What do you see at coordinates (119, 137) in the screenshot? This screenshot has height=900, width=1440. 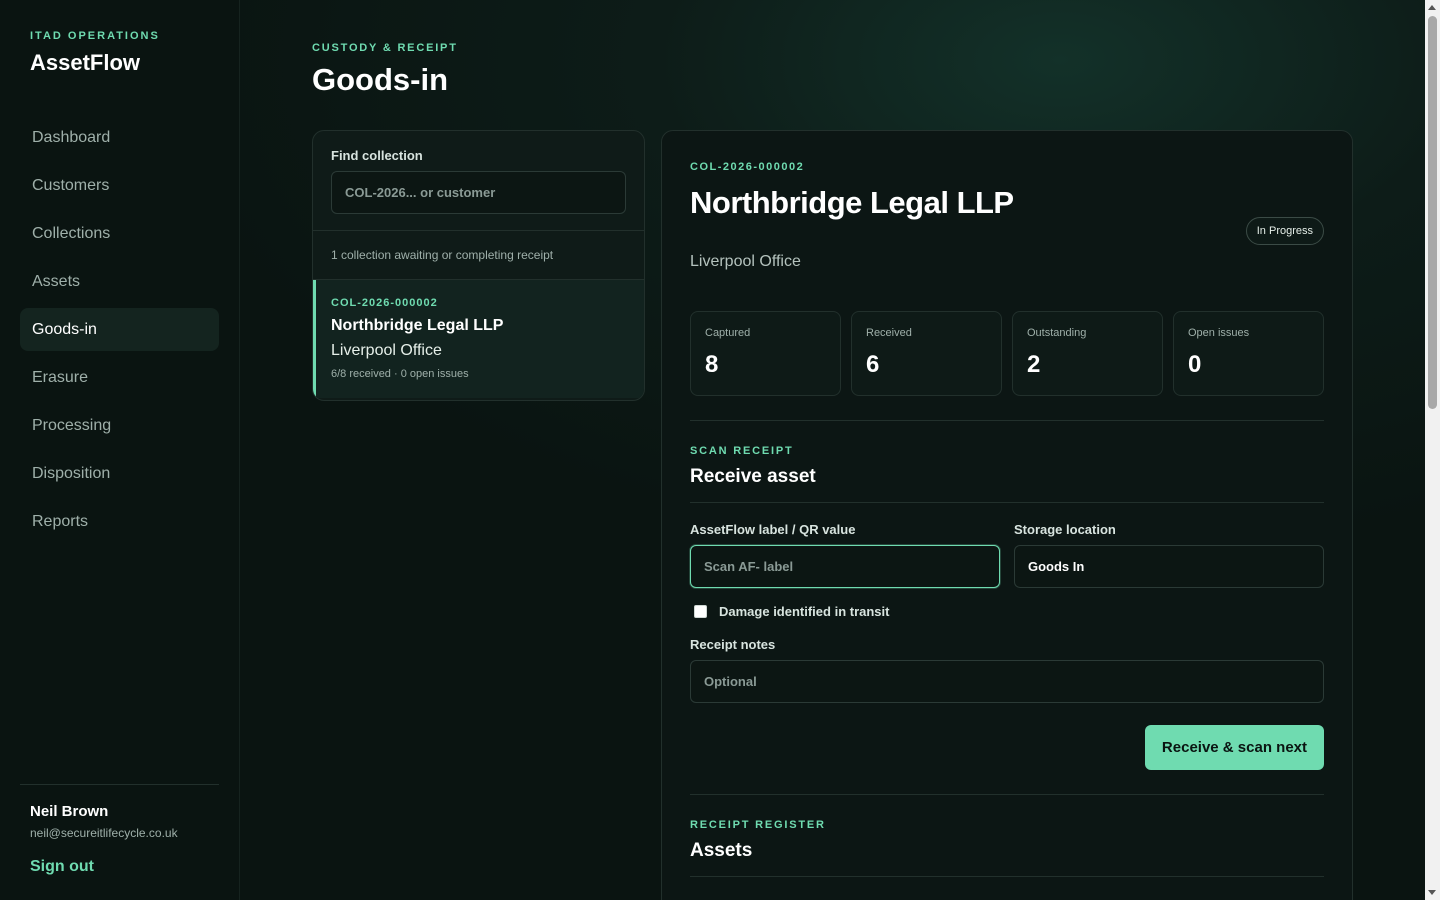 I see `sidebar-item-dashboard: Dashboard` at bounding box center [119, 137].